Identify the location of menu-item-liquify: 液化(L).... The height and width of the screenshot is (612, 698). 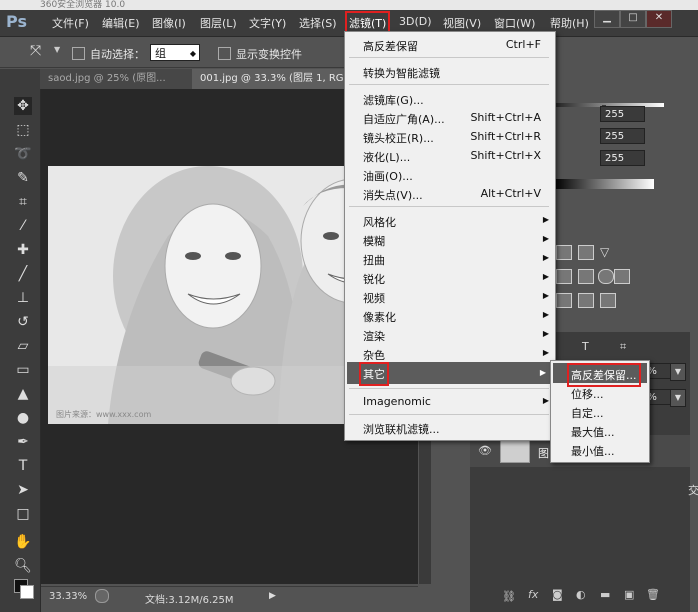
(386, 157).